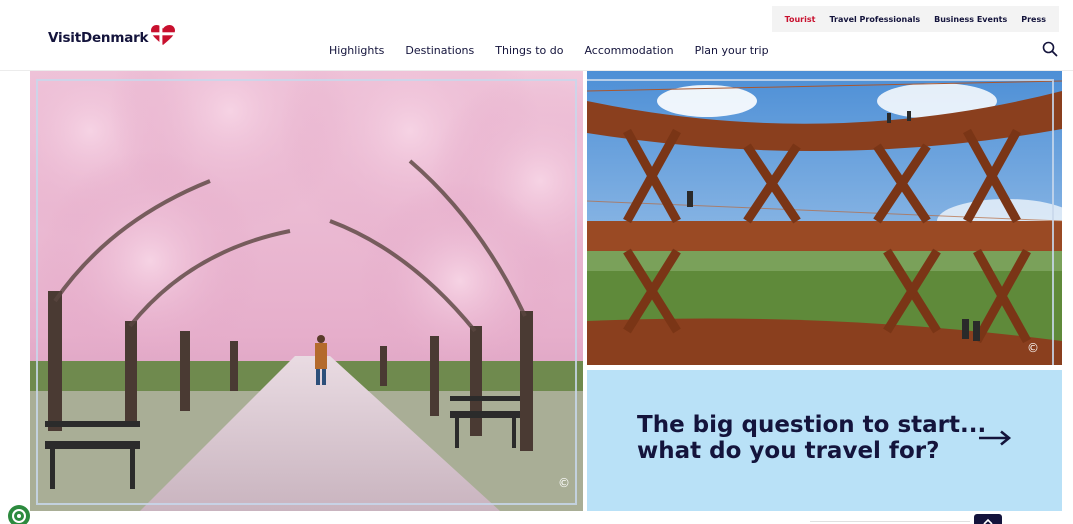  Describe the element at coordinates (732, 50) in the screenshot. I see `nav-item-plan-your-trip: Plan your trip` at that location.